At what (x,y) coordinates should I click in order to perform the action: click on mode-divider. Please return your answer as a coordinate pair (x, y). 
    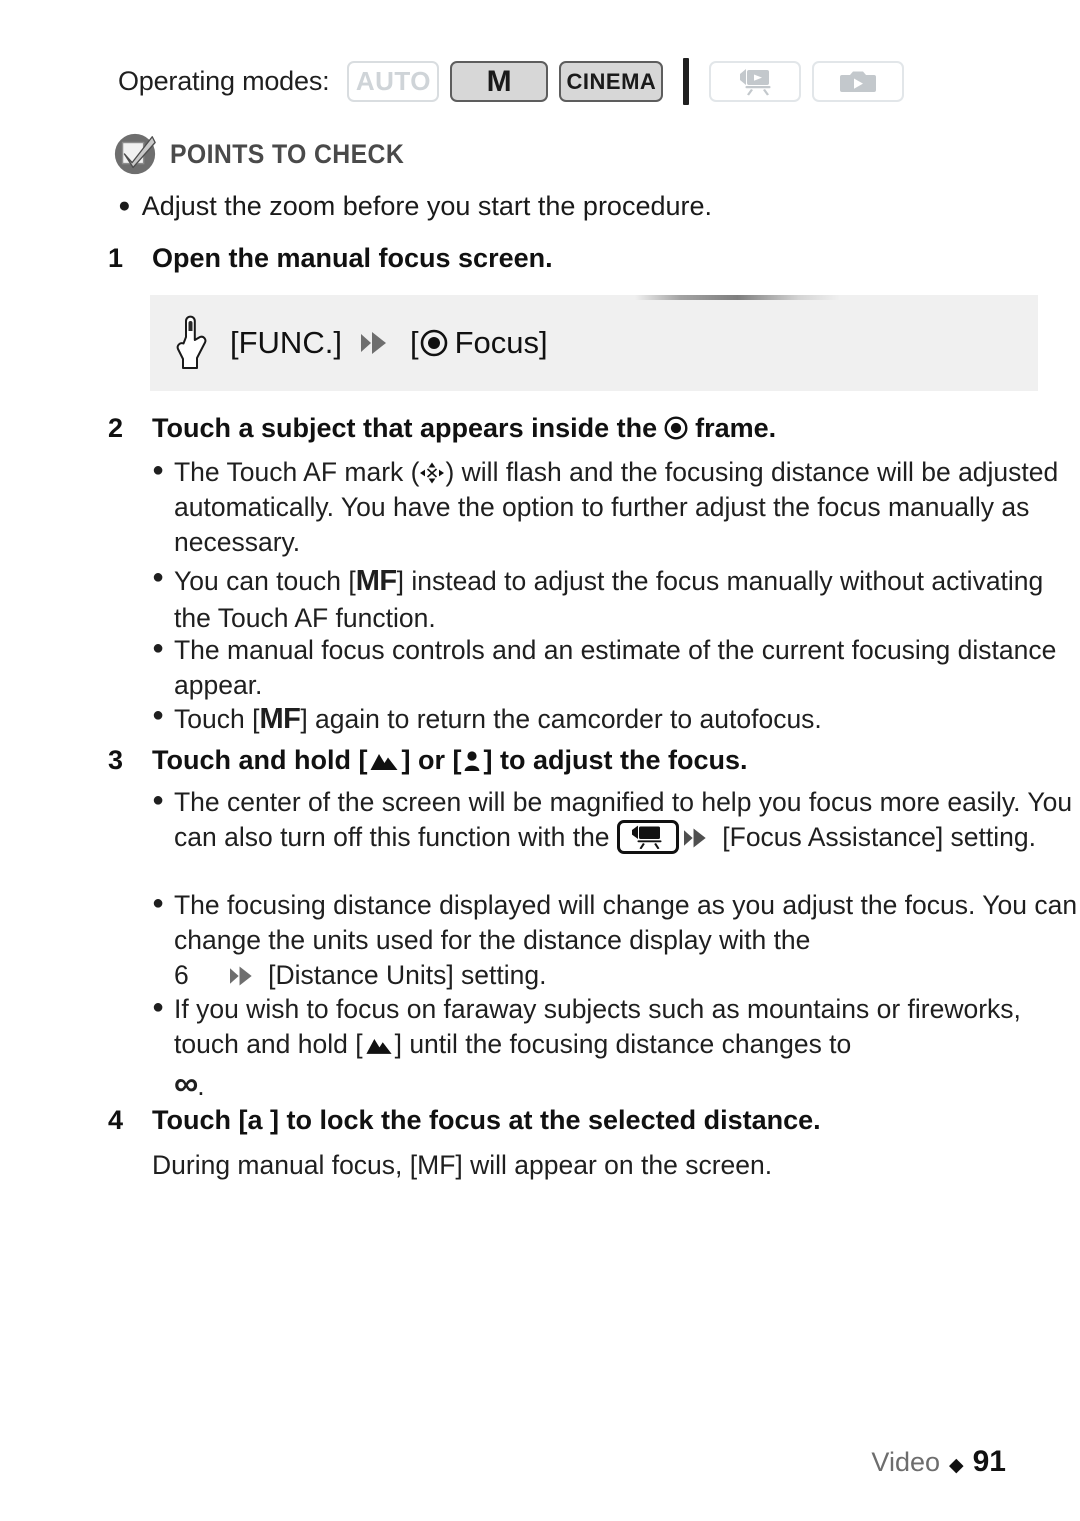
    Looking at the image, I should click on (686, 81).